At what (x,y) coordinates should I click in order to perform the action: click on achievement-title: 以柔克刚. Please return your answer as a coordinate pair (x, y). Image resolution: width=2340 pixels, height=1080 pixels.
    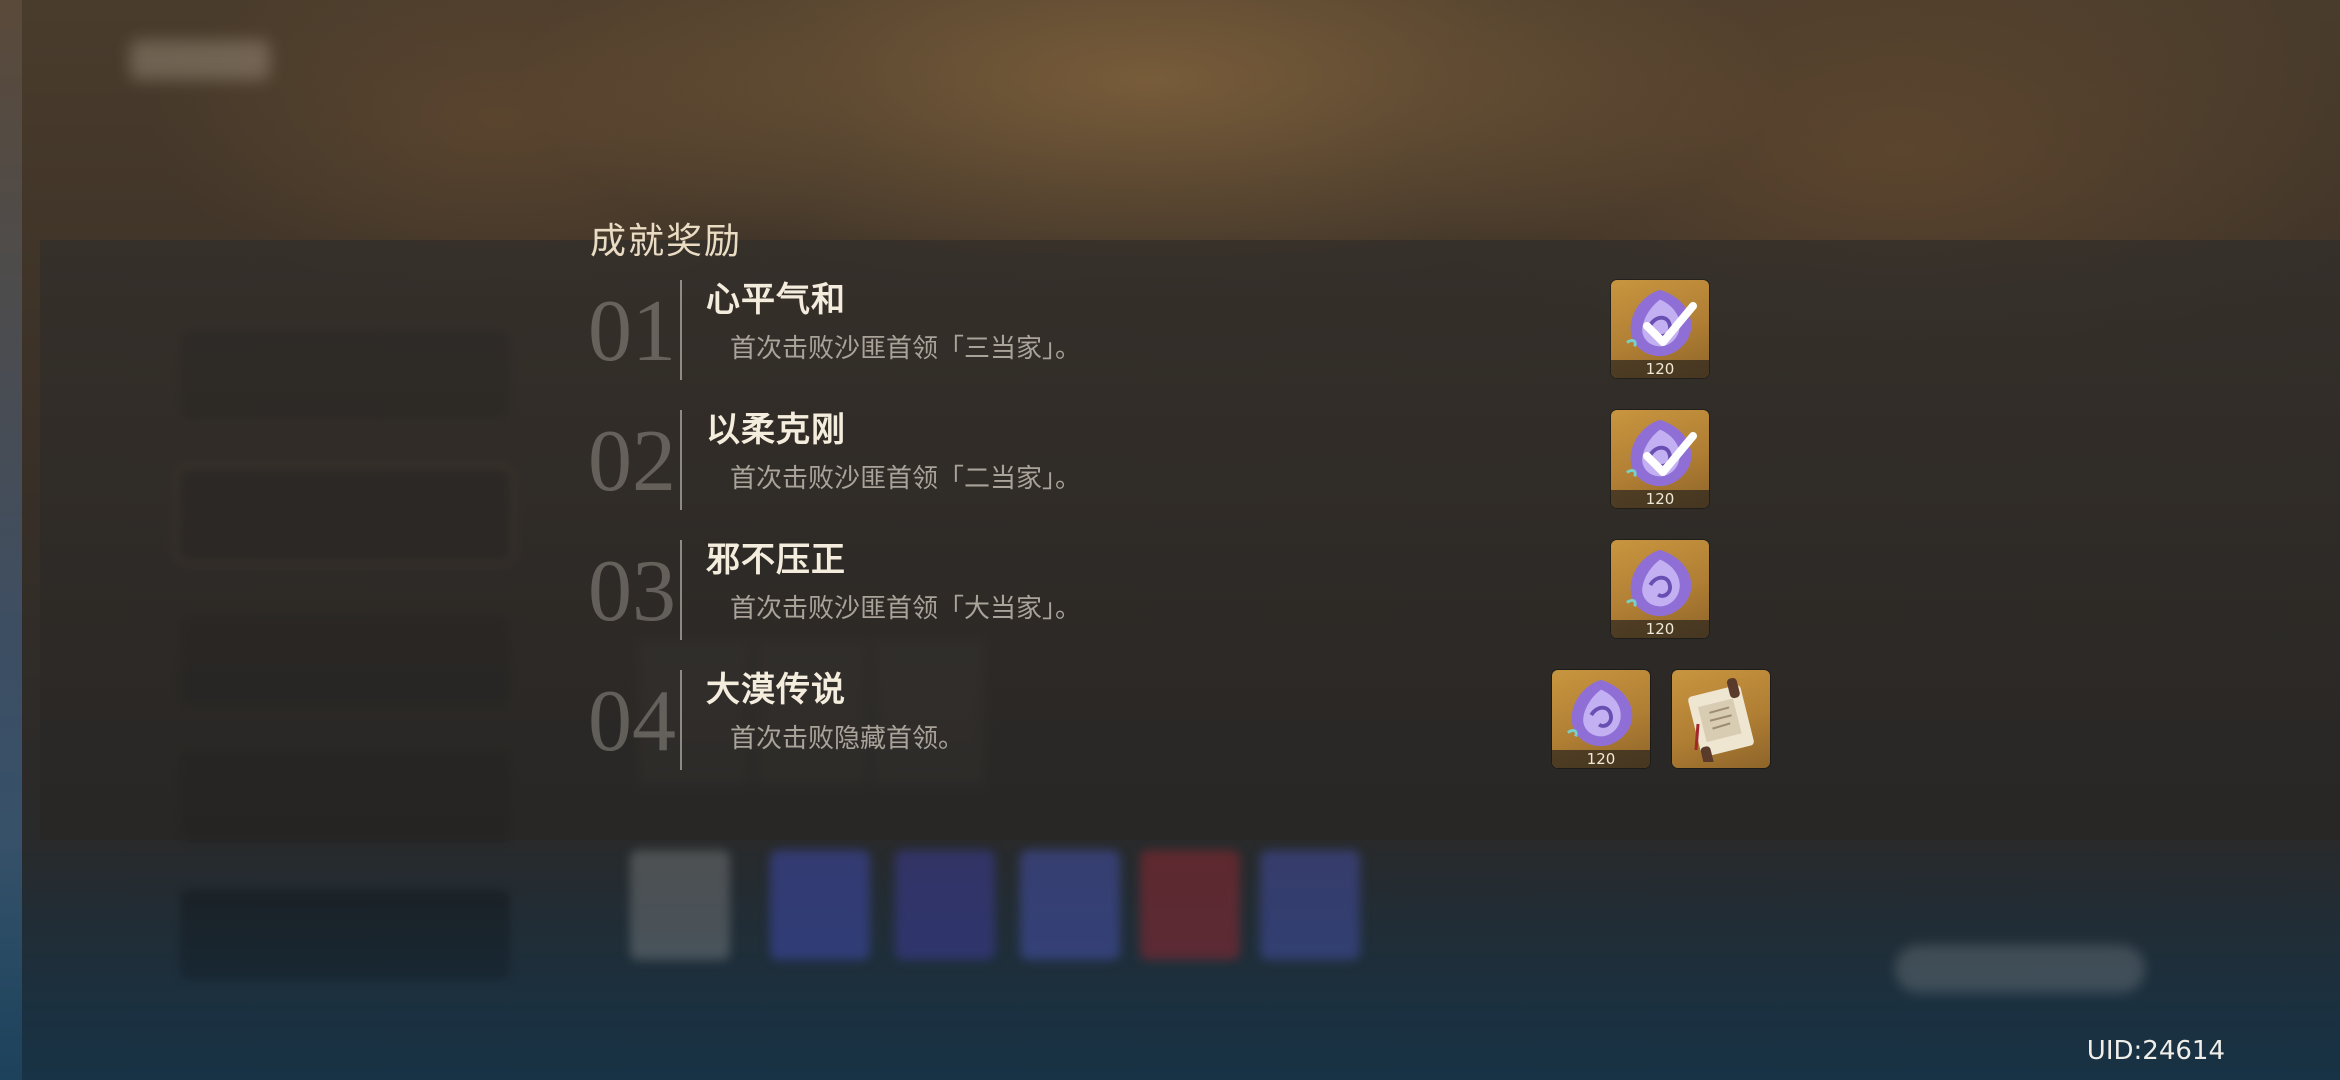
    Looking at the image, I should click on (776, 430).